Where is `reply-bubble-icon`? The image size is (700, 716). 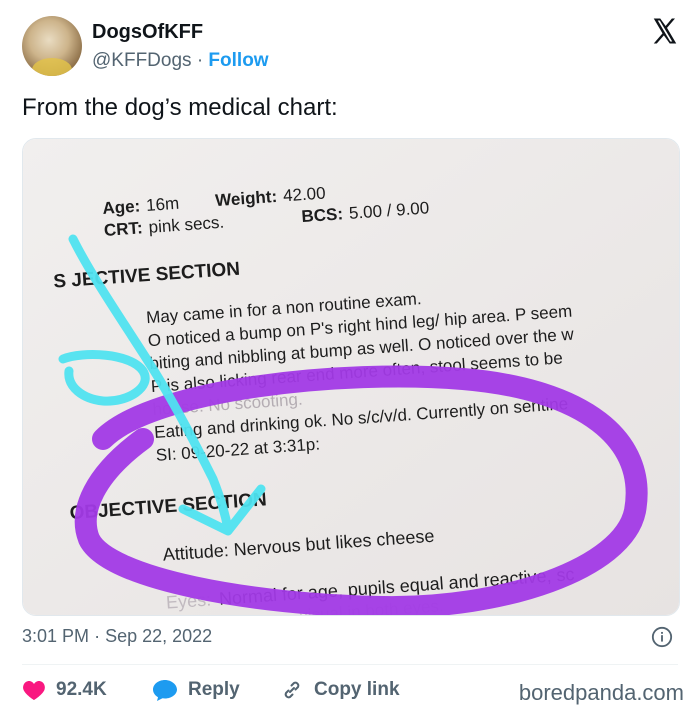
reply-bubble-icon is located at coordinates (165, 690).